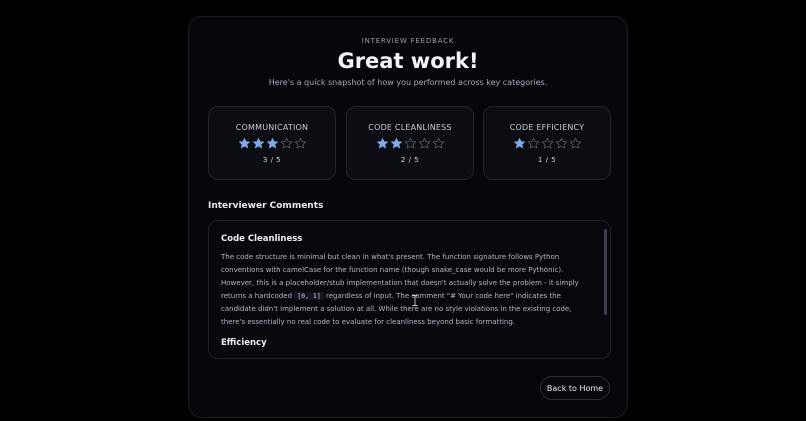 The image size is (806, 421). Describe the element at coordinates (272, 160) in the screenshot. I see `metric-score: 3 / 5` at that location.